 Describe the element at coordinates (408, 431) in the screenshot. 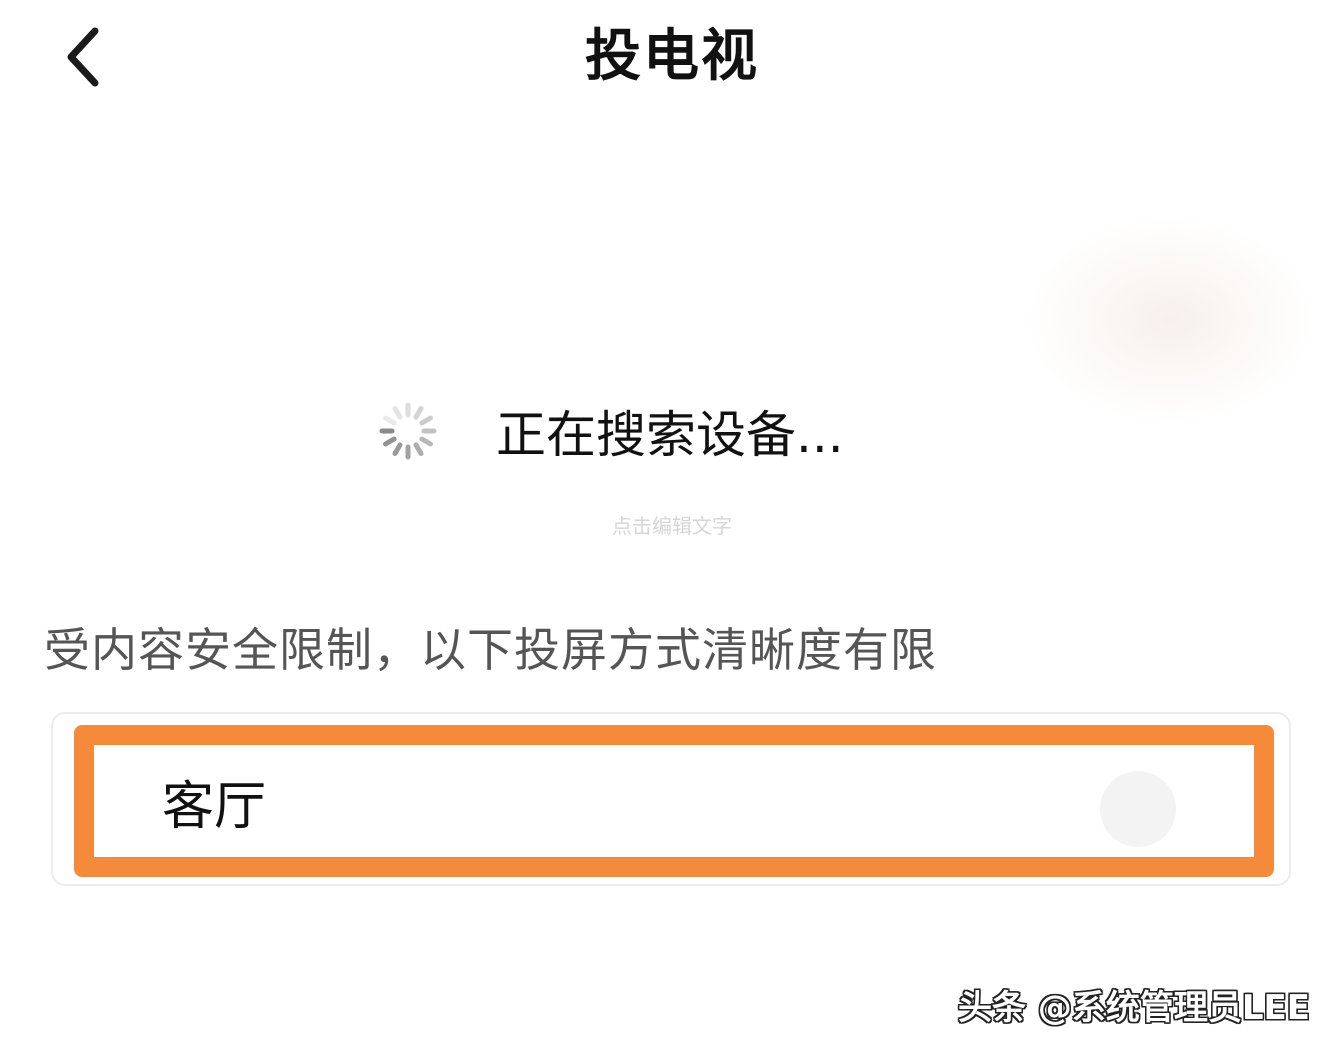

I see `loading-spinner-icon` at that location.